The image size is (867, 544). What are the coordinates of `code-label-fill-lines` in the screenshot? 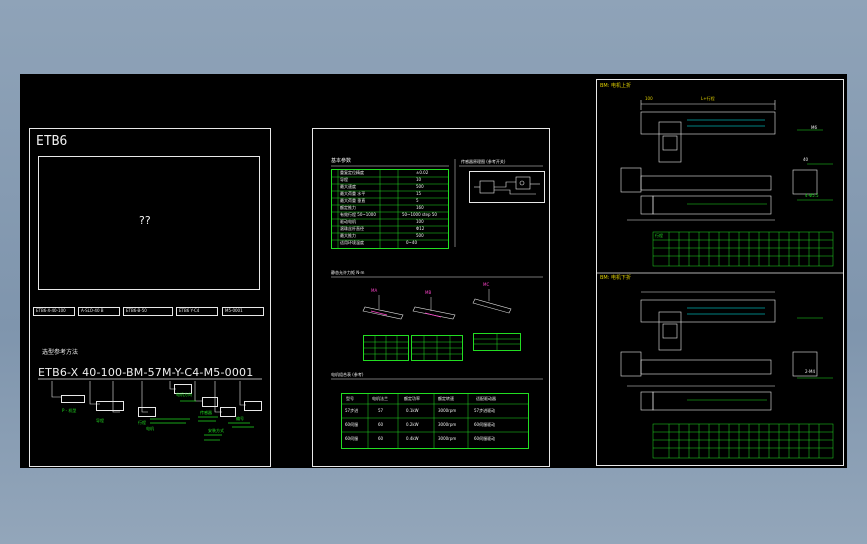 It's located at (202, 420).